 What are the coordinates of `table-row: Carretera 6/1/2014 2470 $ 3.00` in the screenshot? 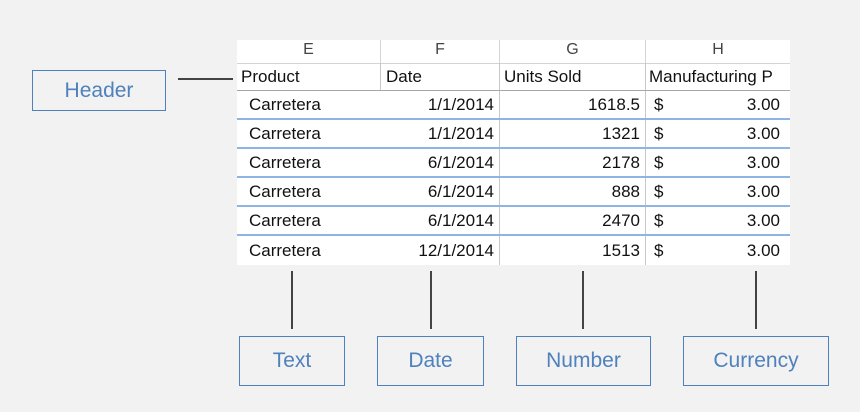 It's located at (513, 221).